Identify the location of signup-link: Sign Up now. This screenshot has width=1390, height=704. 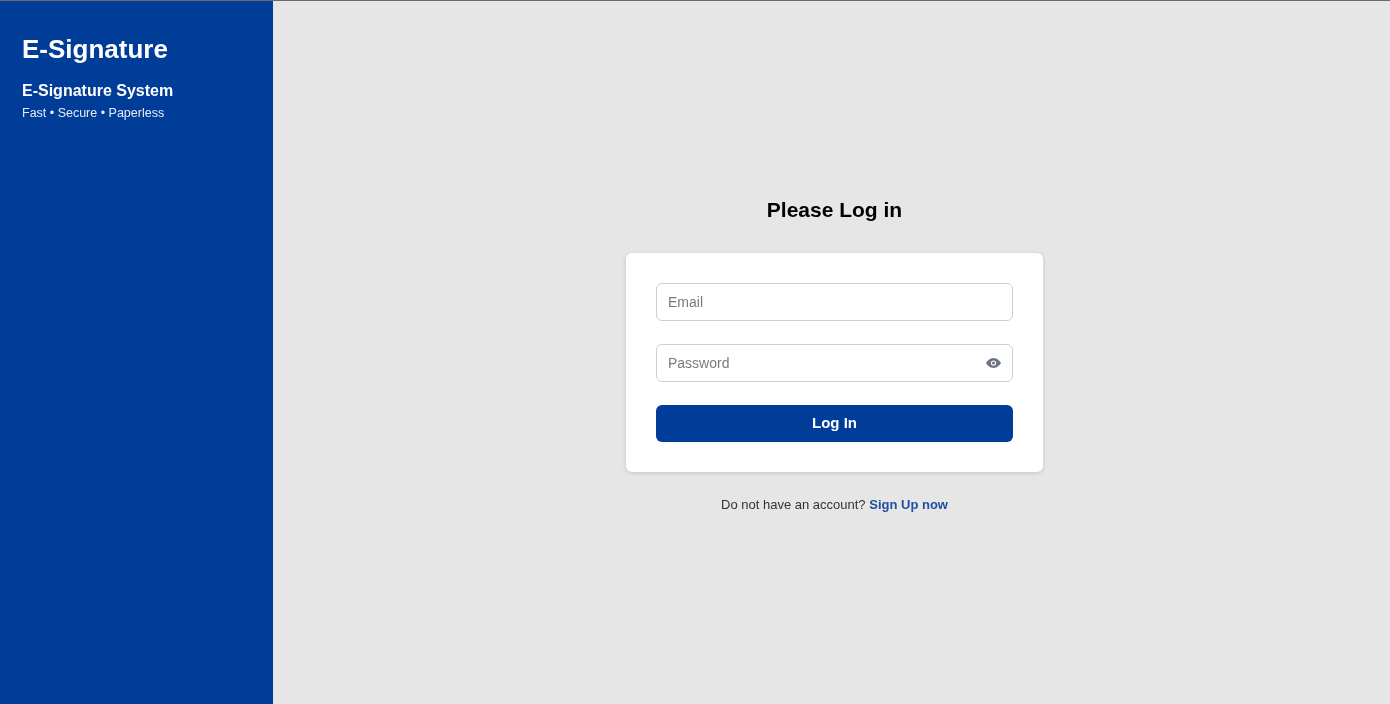
(908, 504).